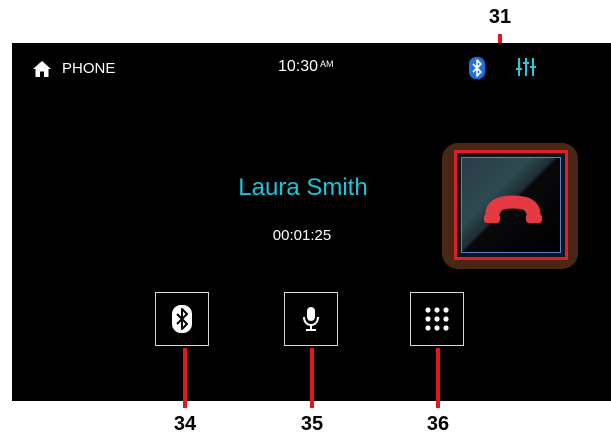  What do you see at coordinates (298, 66) in the screenshot?
I see `clock-time: 10:30` at bounding box center [298, 66].